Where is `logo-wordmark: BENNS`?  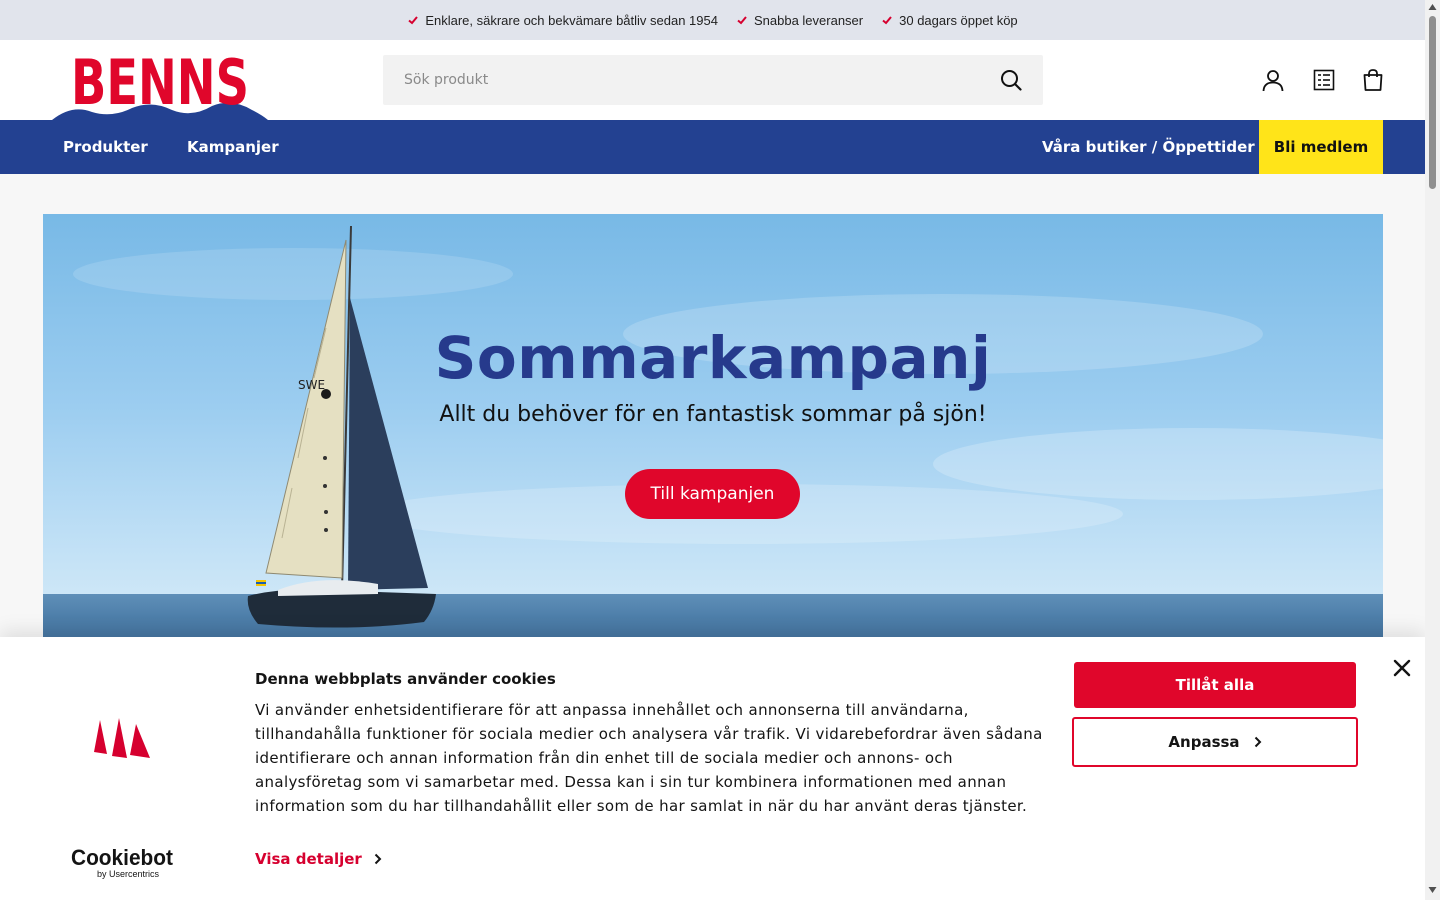
logo-wordmark: BENNS is located at coordinates (160, 85).